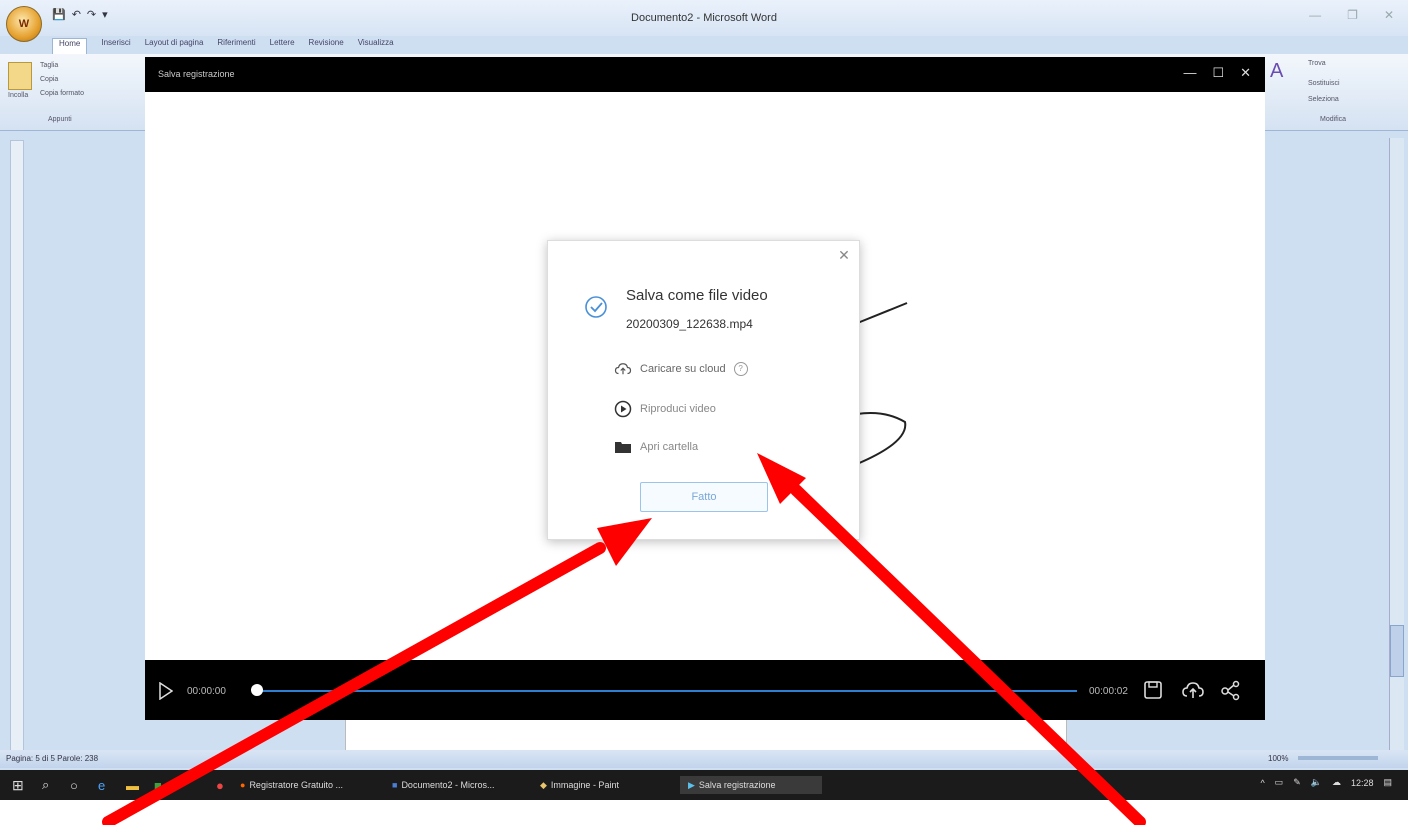  Describe the element at coordinates (196, 74) in the screenshot. I see `recorder-title: Salva registrazione` at that location.